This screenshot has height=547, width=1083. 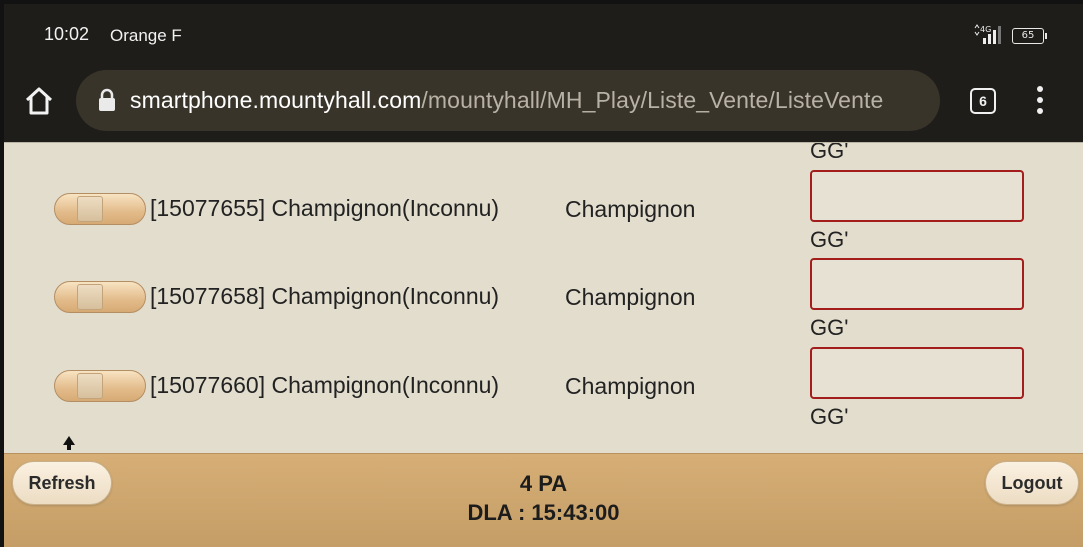 I want to click on battery-level: 65, so click(x=1028, y=35).